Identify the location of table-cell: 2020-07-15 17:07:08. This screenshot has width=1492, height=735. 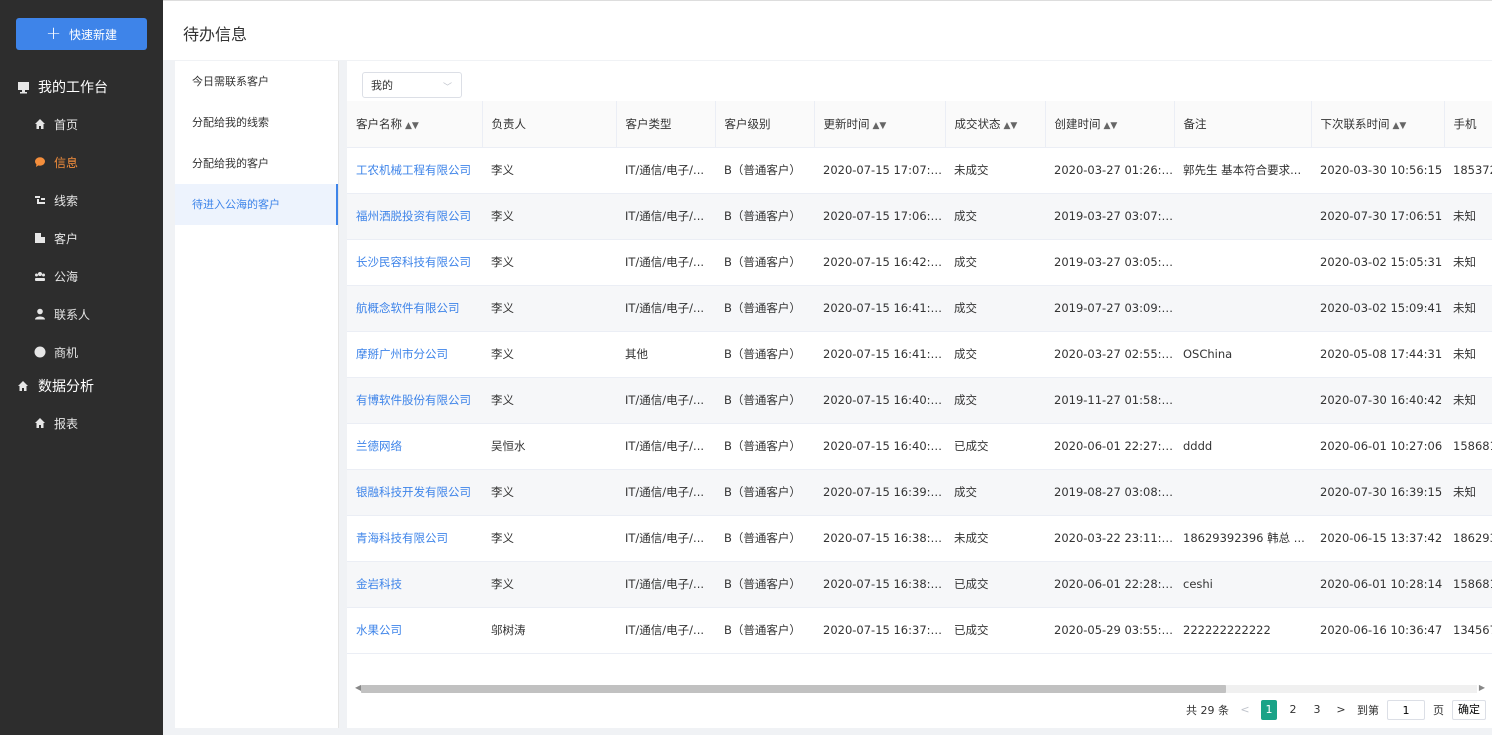
(879, 170).